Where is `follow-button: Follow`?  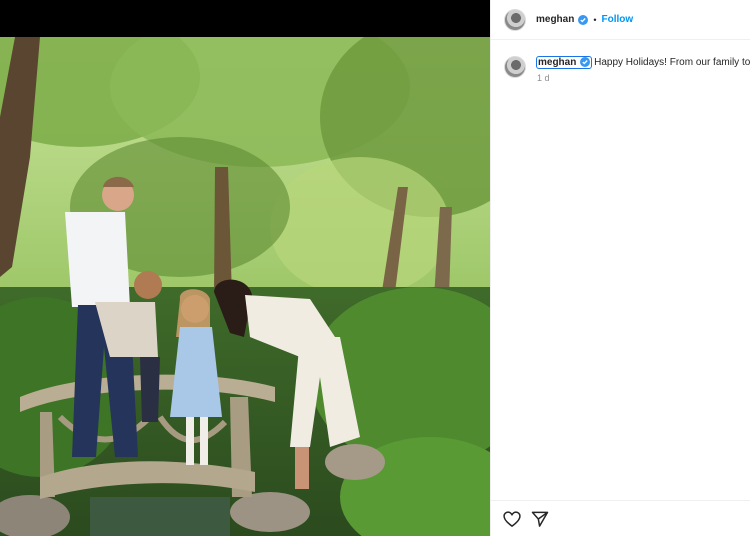
follow-button: Follow is located at coordinates (618, 19).